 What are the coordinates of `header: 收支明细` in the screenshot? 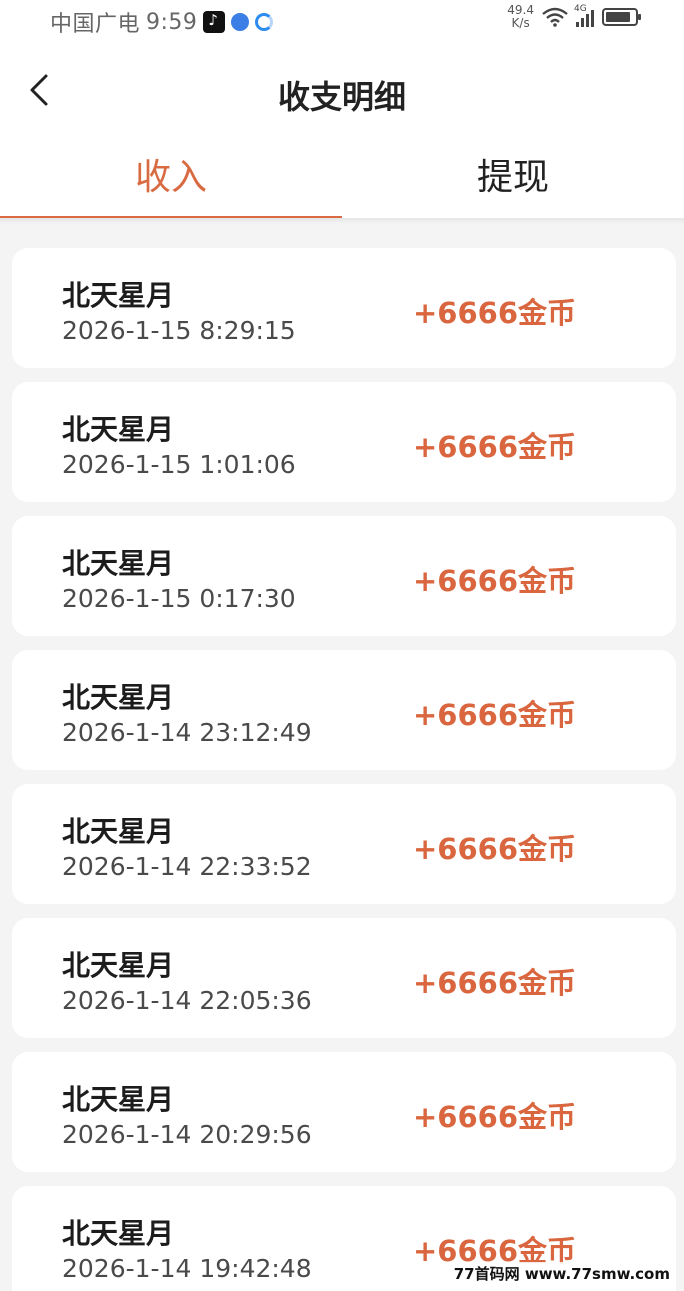 It's located at (342, 92).